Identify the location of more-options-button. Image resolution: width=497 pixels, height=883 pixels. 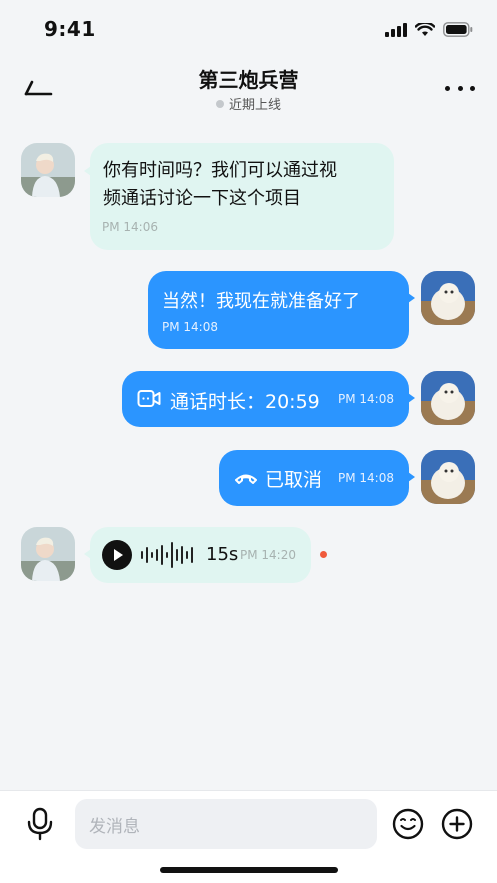
(460, 88).